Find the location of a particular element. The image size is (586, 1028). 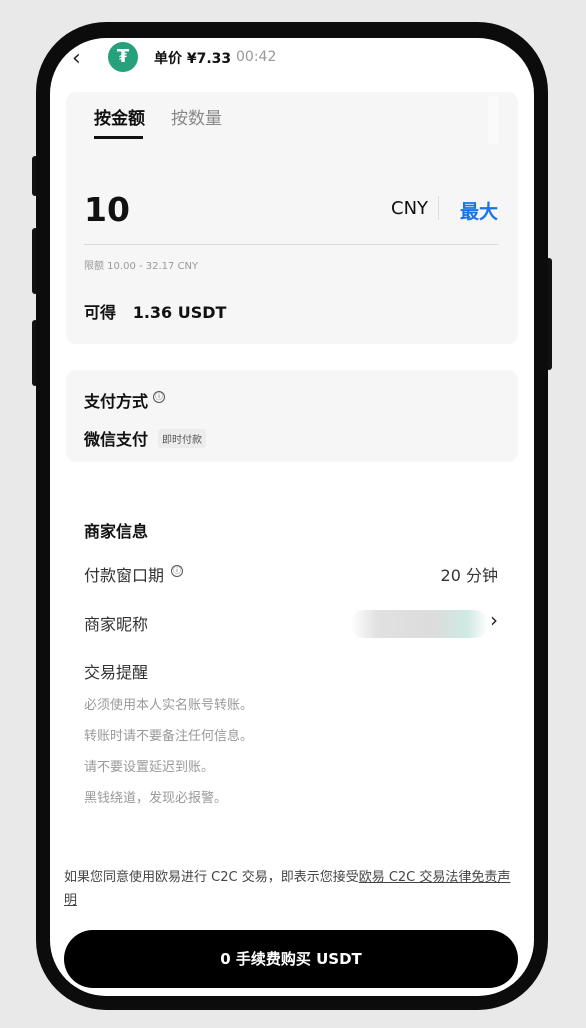

payment-method-value: 微信支付 is located at coordinates (116, 439).